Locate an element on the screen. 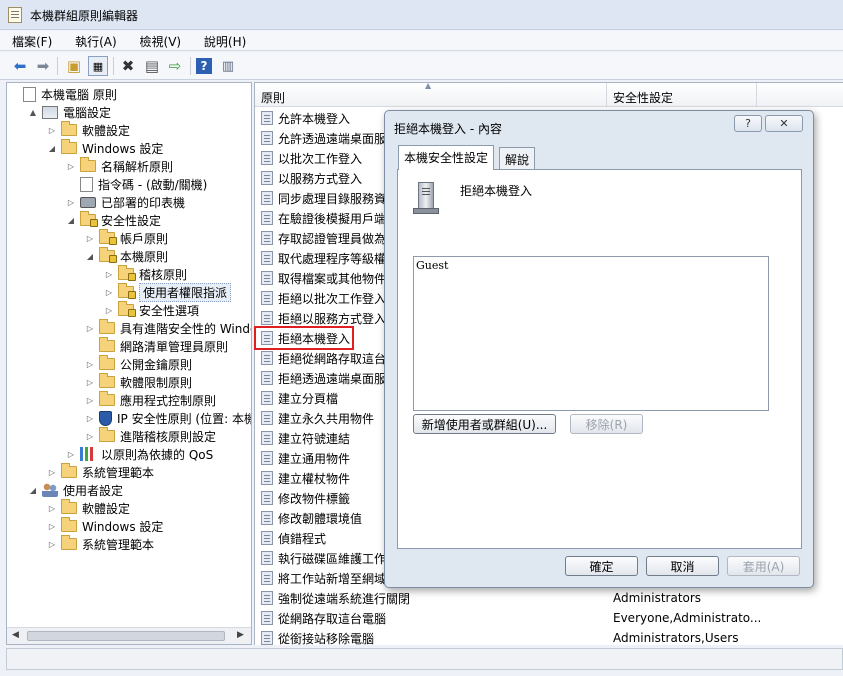  tab-local-security-setting: 本機安全性設定 is located at coordinates (446, 157).